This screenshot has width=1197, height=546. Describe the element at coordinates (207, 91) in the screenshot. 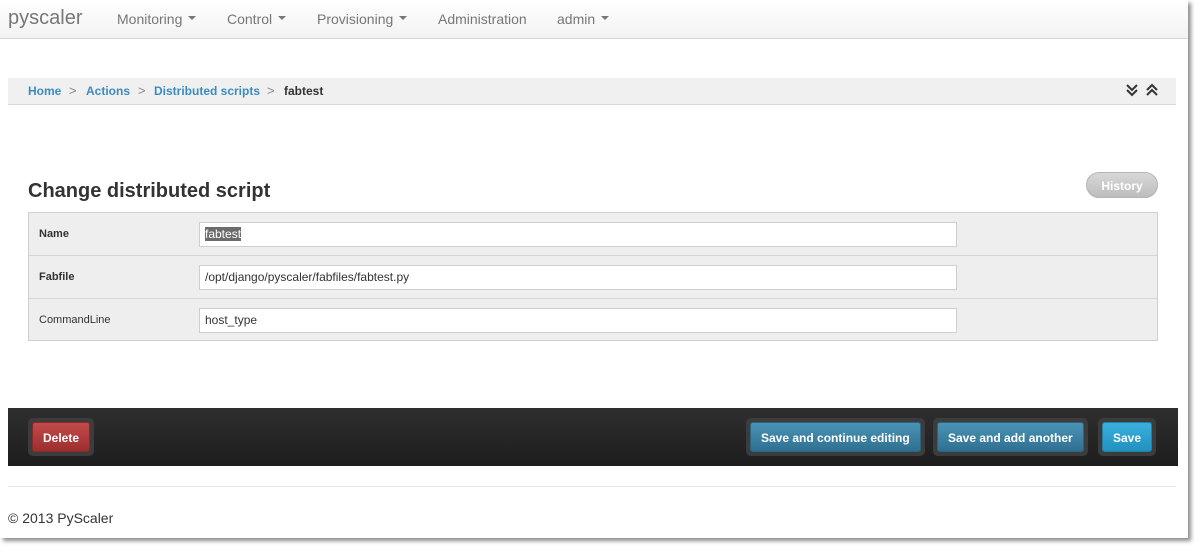

I see `breadcrumb-distributed-scripts: Distributed scripts` at that location.